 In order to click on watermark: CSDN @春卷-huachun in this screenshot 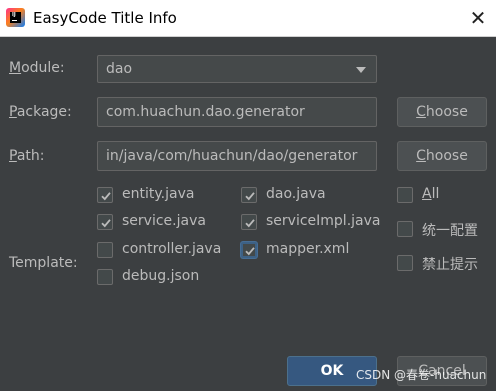, I will do `click(421, 375)`.